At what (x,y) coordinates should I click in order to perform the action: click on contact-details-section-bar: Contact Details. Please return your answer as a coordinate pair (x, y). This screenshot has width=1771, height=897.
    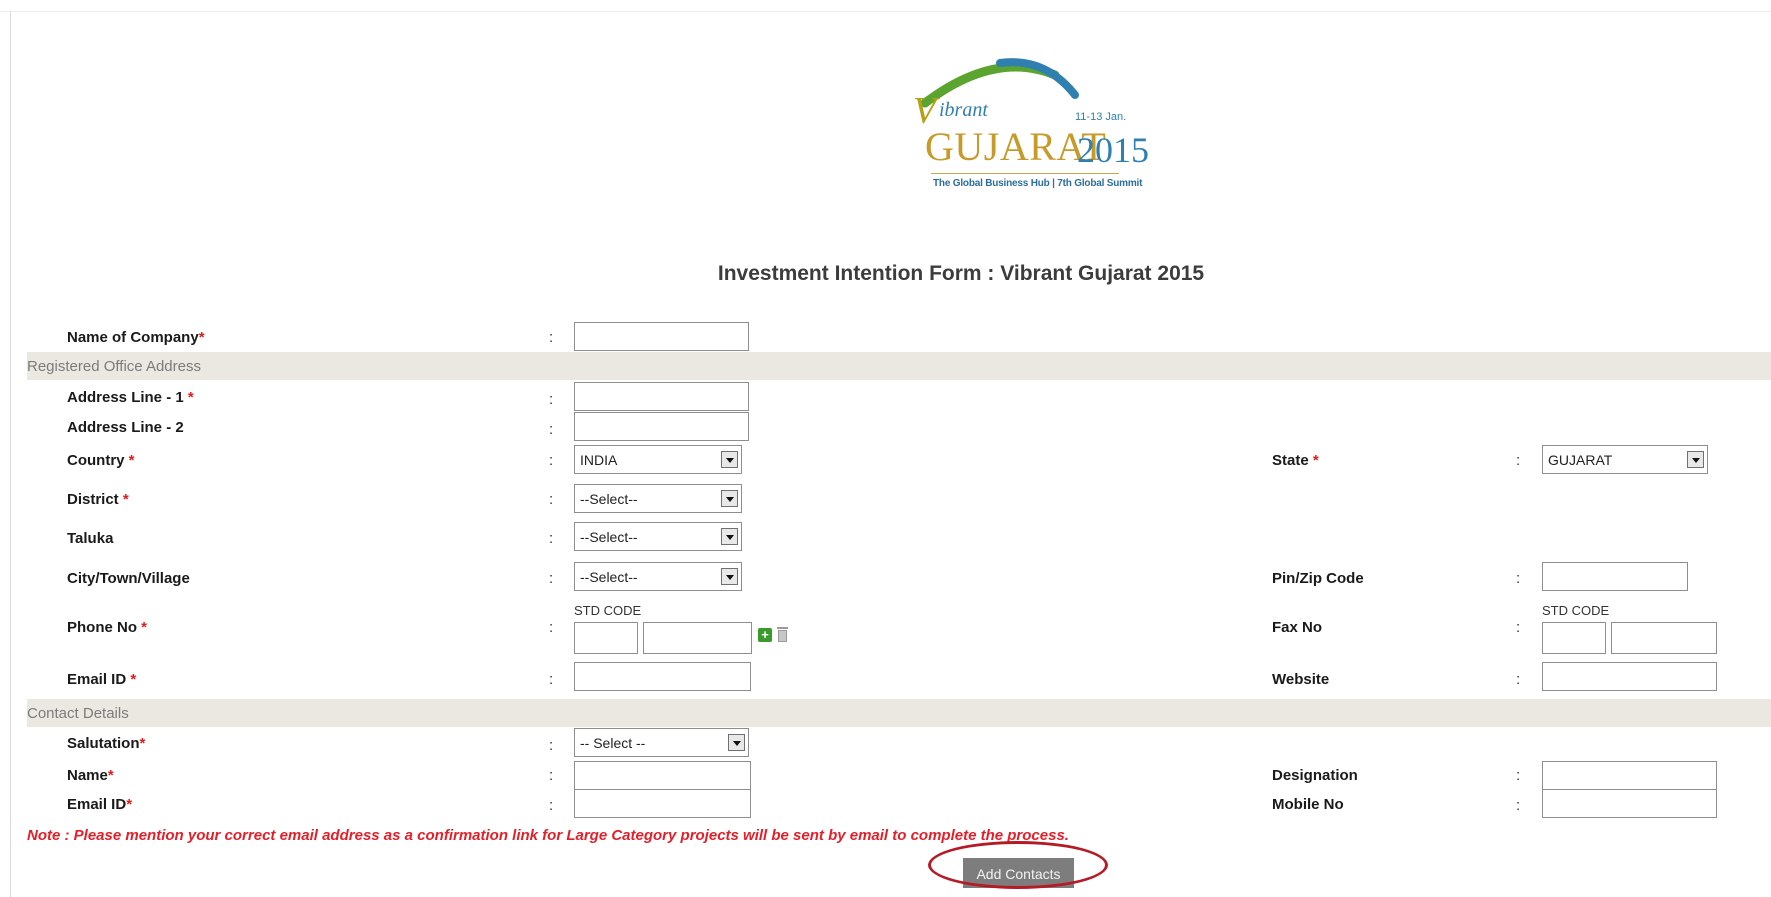
    Looking at the image, I should click on (899, 713).